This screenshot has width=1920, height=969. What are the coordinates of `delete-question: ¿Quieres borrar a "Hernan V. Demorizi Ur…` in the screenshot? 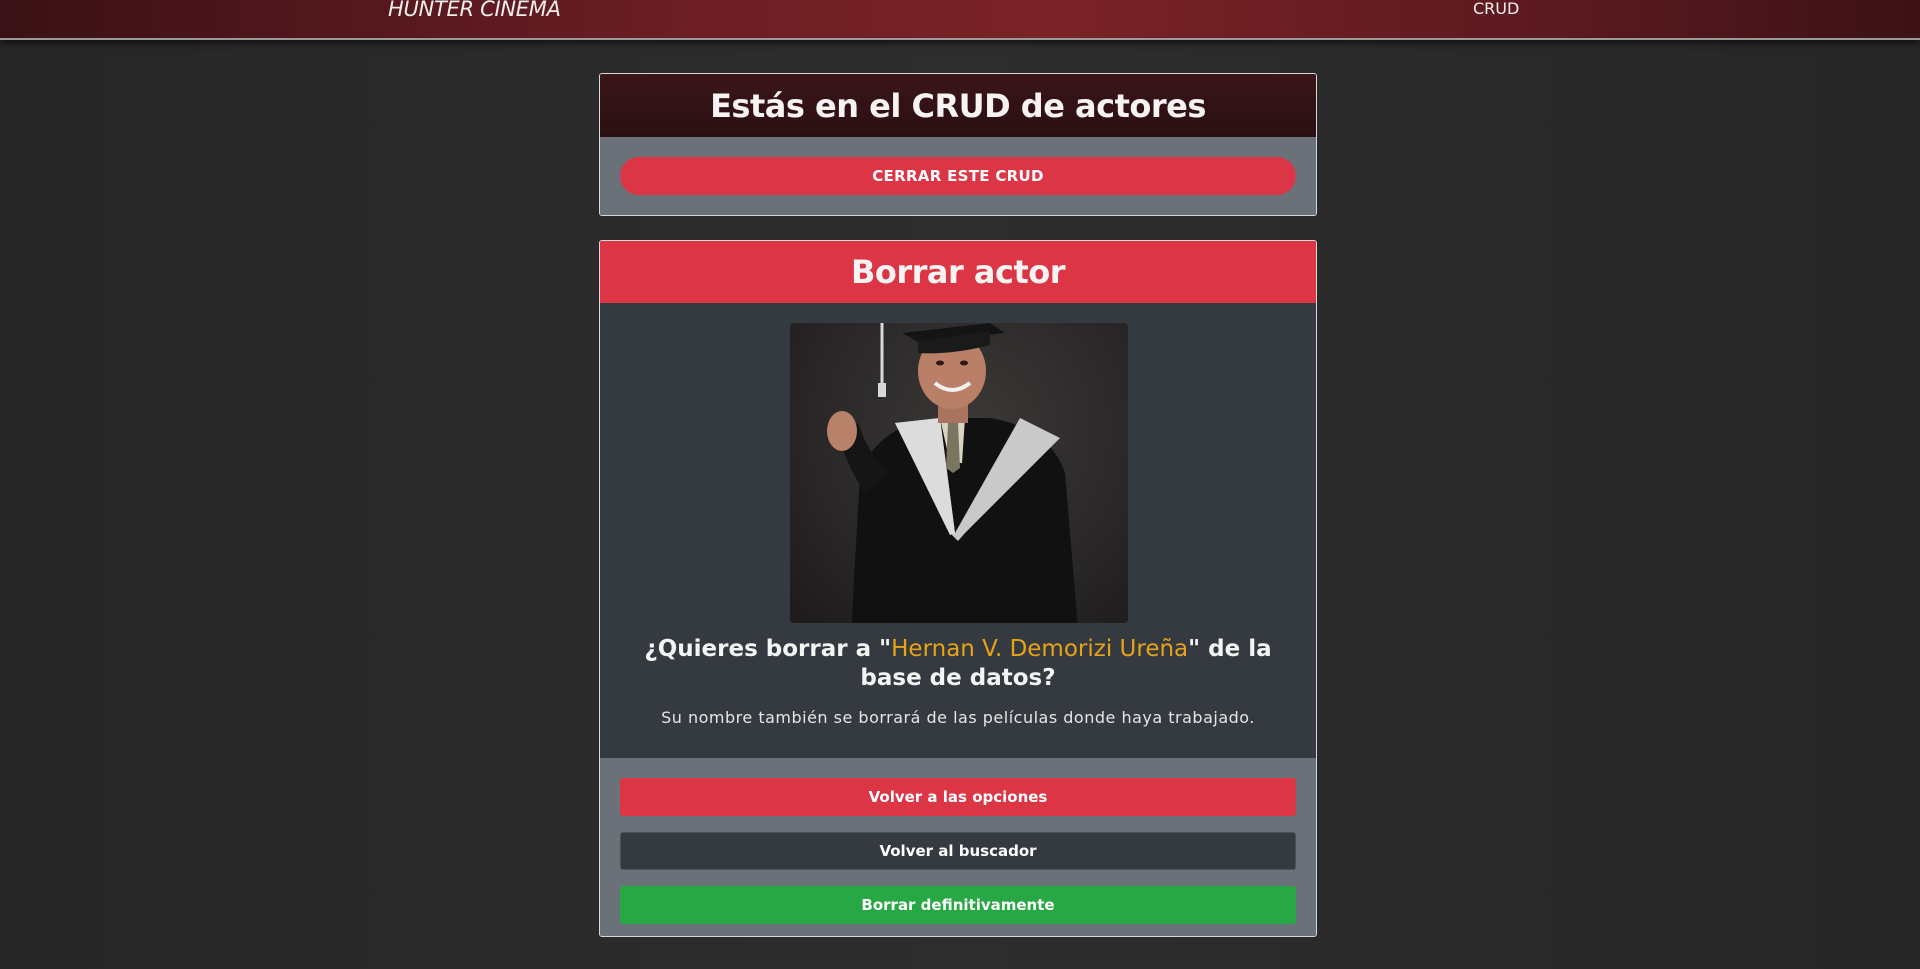 It's located at (958, 664).